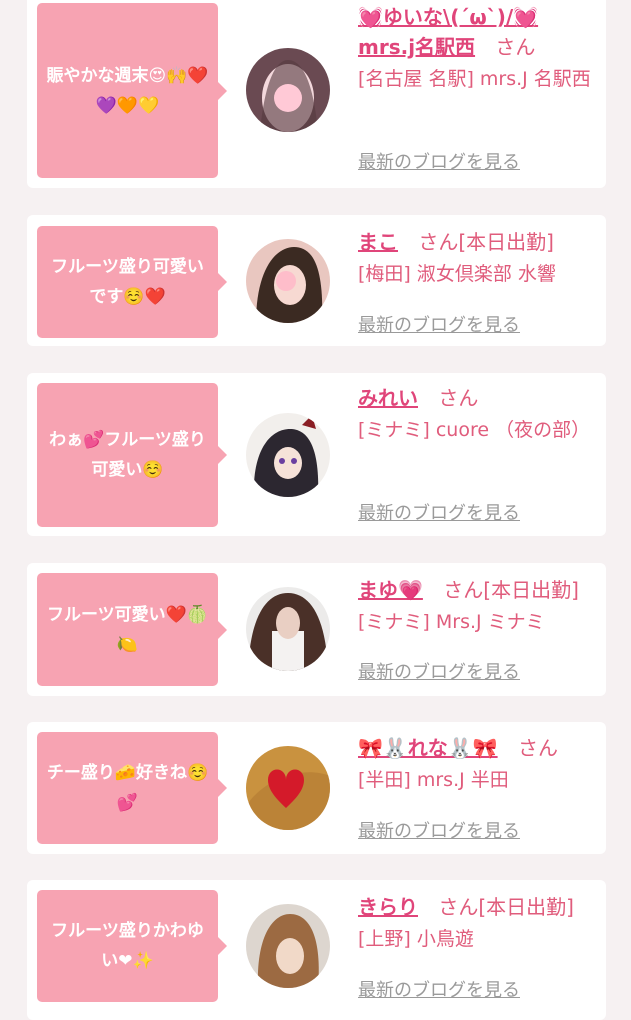 The width and height of the screenshot is (631, 1020). I want to click on girl-name-link: みれい, so click(388, 398).